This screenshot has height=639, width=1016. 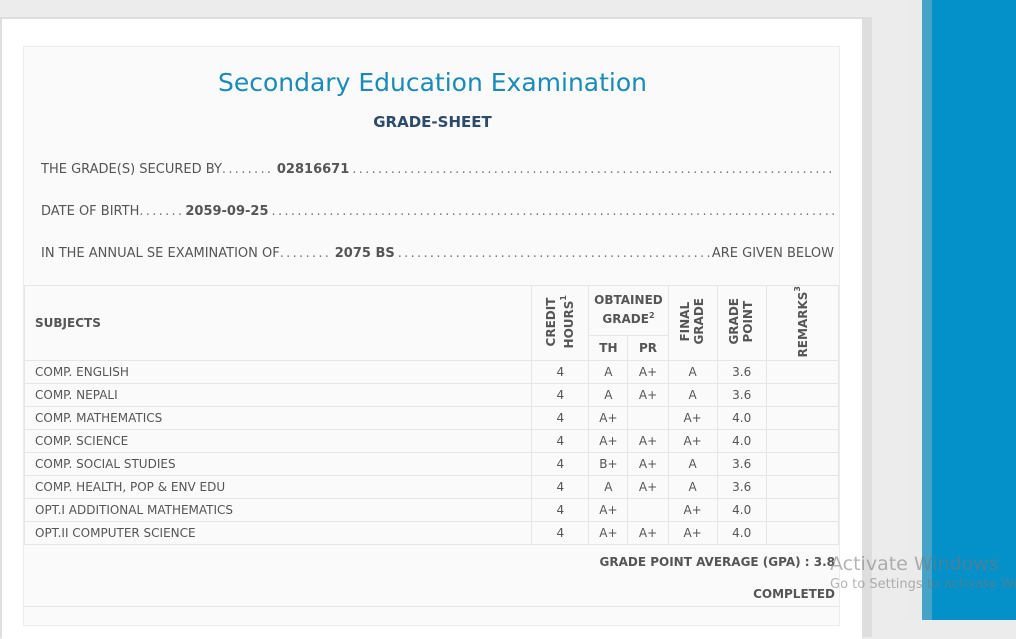 What do you see at coordinates (923, 584) in the screenshot?
I see `watermark-subtitle: Go to Settings to activate Windows.` at bounding box center [923, 584].